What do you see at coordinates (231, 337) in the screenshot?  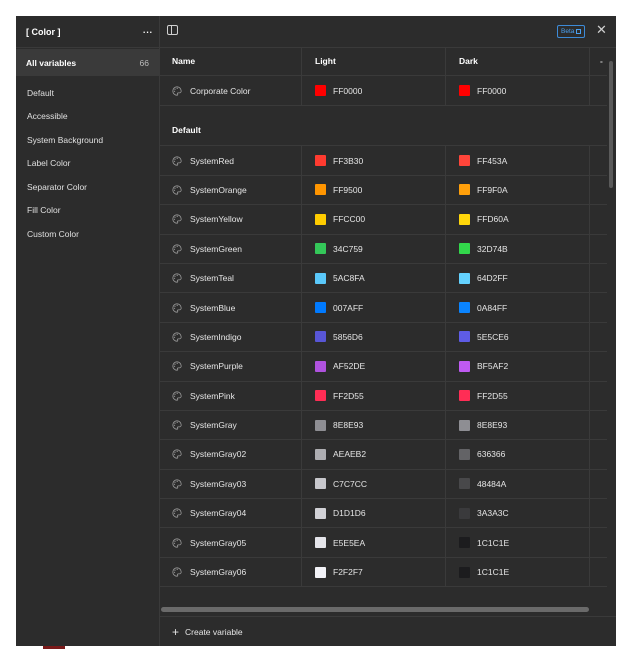 I see `variable-name-cell: SystemIndigo` at bounding box center [231, 337].